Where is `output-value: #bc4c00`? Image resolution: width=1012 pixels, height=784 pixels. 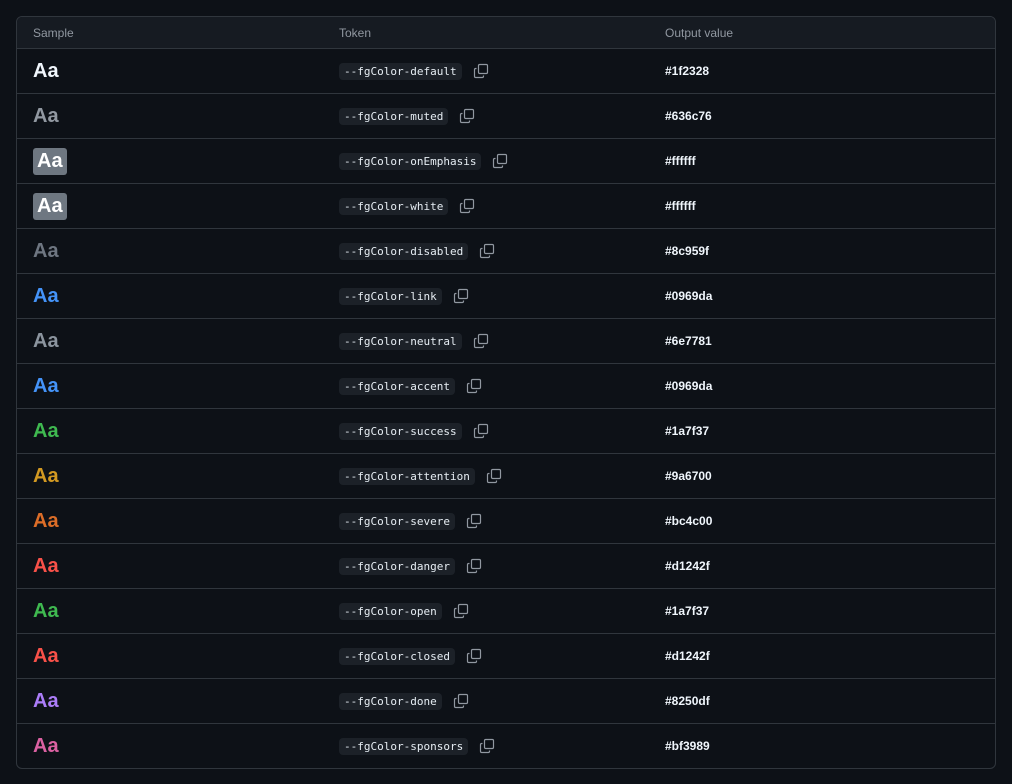 output-value: #bc4c00 is located at coordinates (689, 521).